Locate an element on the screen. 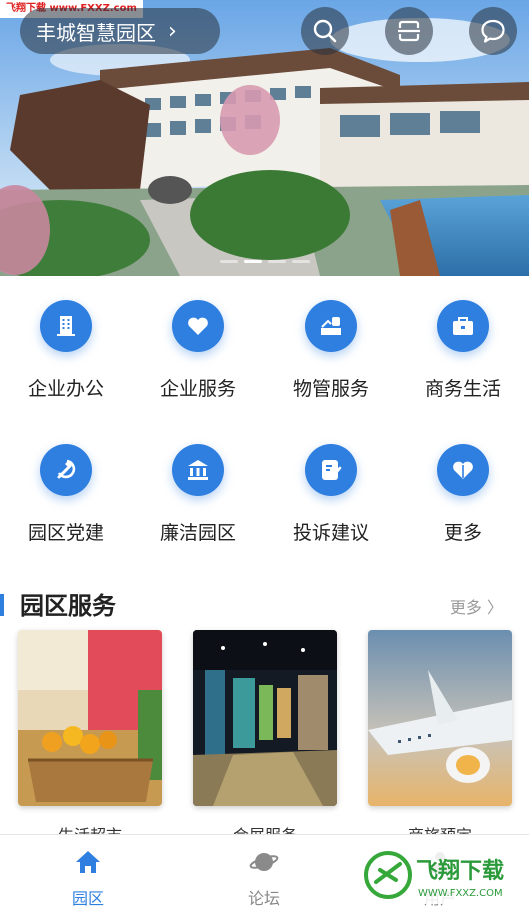 The image size is (529, 910). supermarket-image is located at coordinates (90, 718).